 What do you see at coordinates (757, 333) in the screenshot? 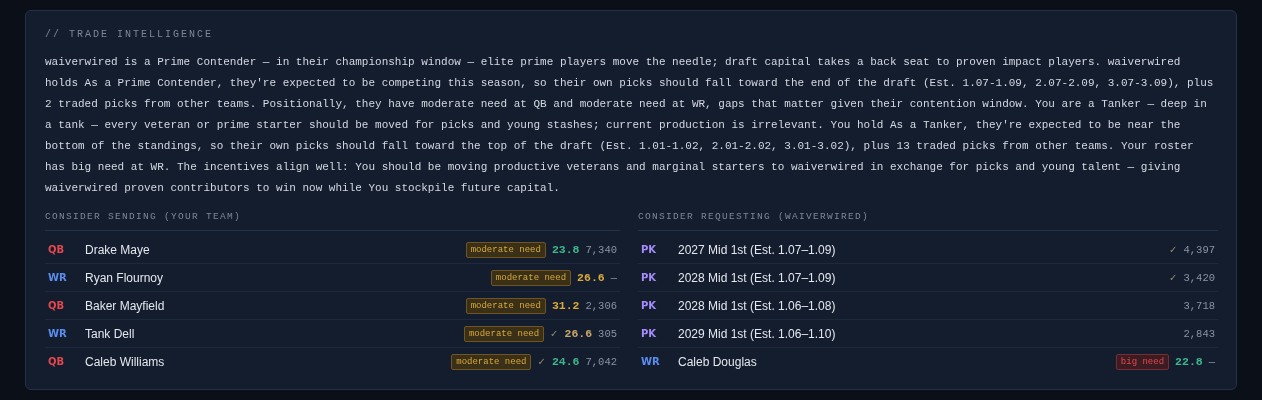
I see `asset-name: 2029 Mid 1st (Est. 1.06–1.10)` at bounding box center [757, 333].